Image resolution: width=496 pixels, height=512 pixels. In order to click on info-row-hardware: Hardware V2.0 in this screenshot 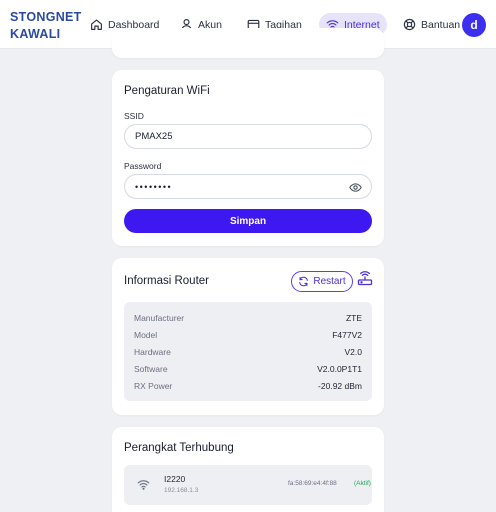, I will do `click(248, 352)`.